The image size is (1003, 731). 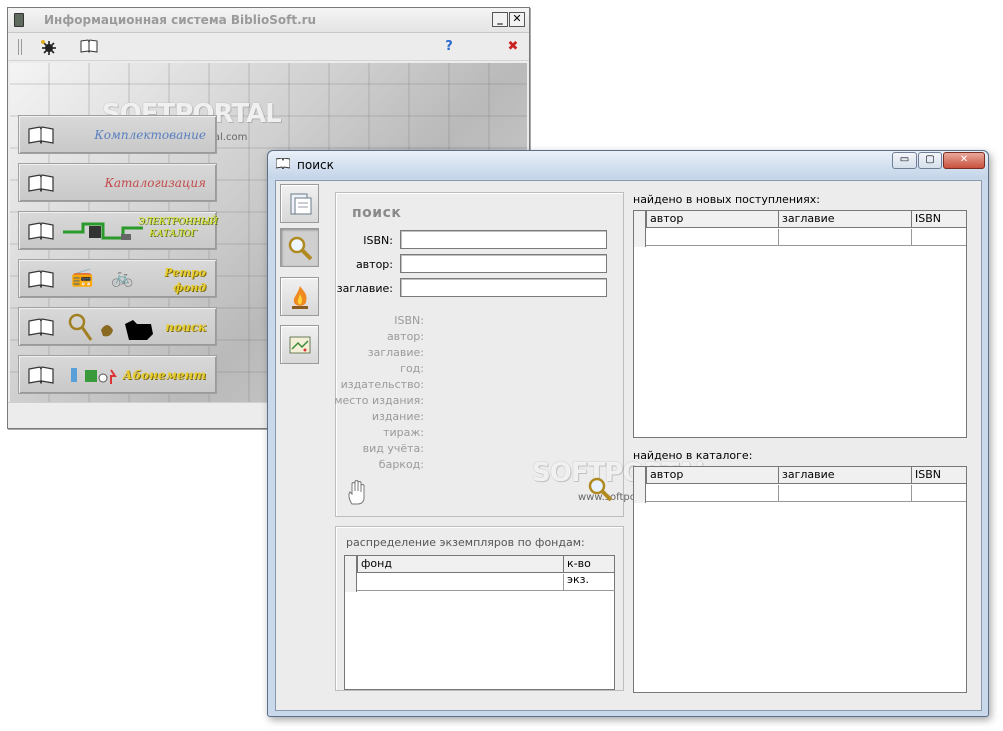 I want to click on title-label: заглавие:, so click(x=364, y=288).